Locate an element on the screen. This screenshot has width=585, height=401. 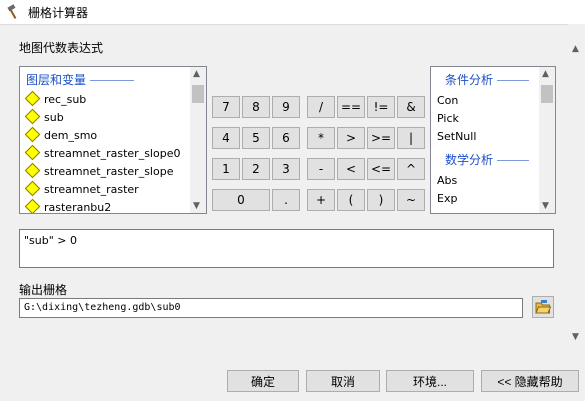
hammer-icon is located at coordinates (14, 12).